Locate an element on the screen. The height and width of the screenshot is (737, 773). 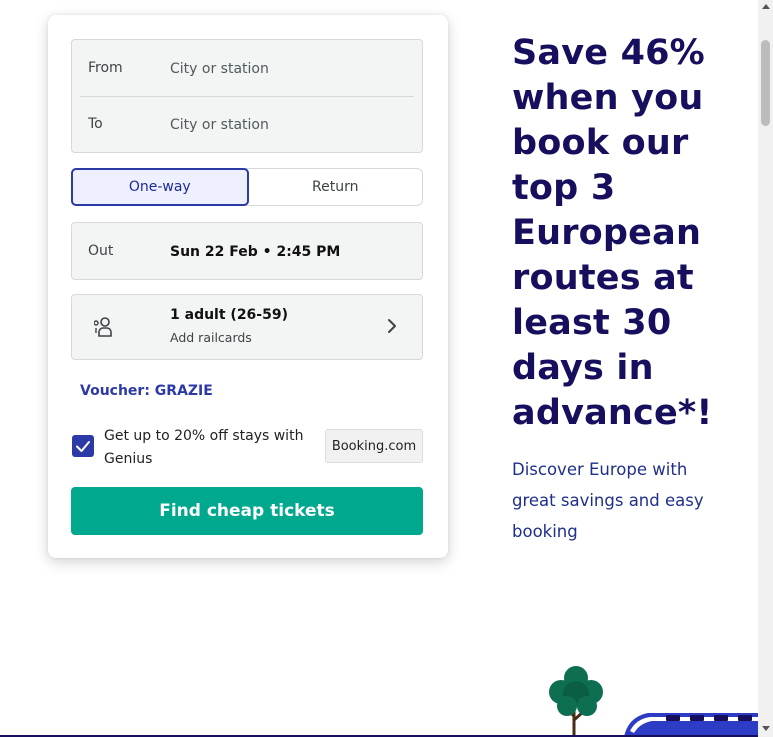
train-illustration is located at coordinates (691, 725).